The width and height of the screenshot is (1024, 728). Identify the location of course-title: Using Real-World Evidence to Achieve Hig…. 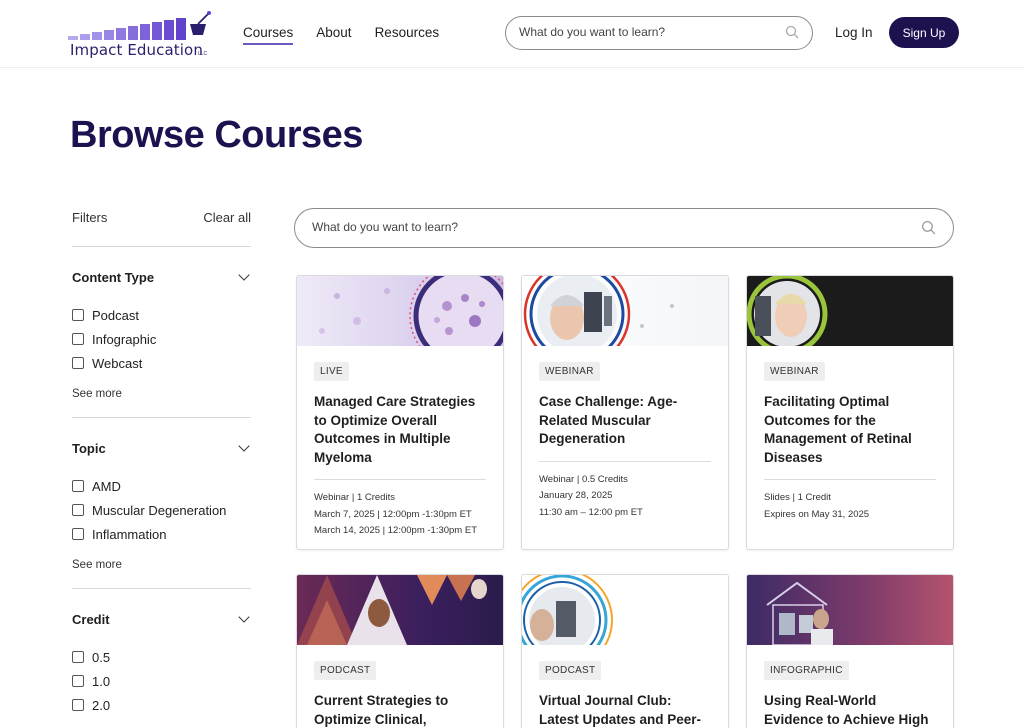
(850, 710).